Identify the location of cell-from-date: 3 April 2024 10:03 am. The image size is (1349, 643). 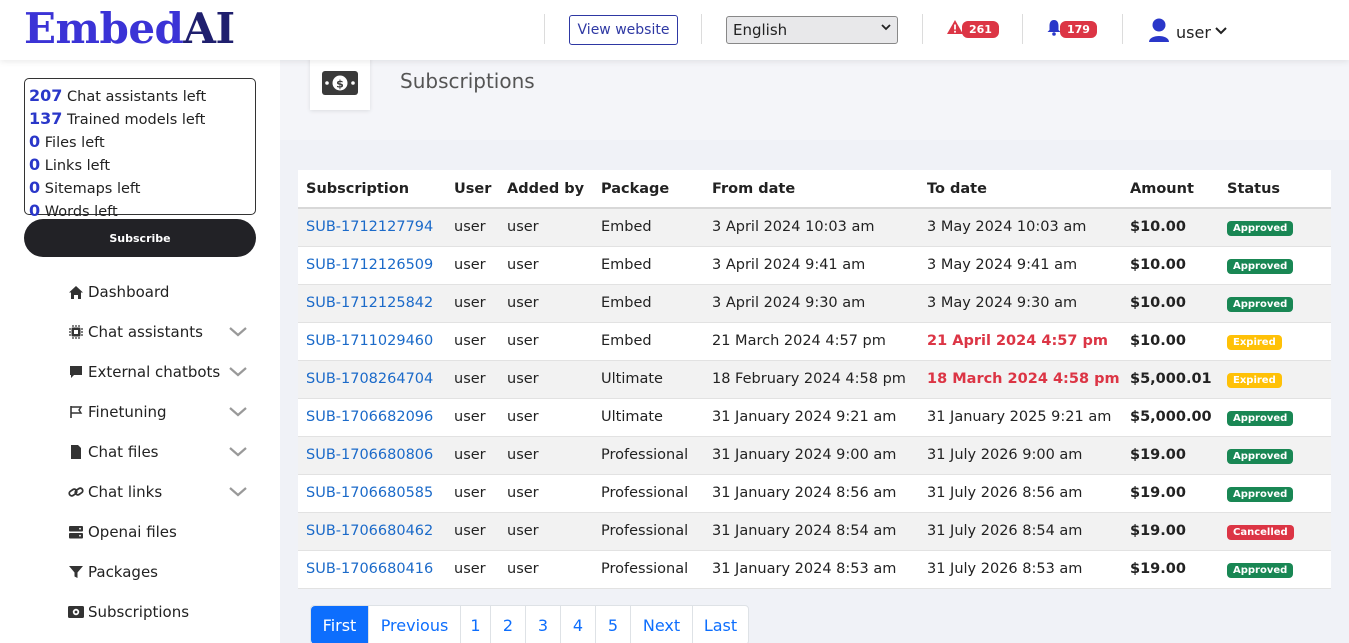
(811, 227).